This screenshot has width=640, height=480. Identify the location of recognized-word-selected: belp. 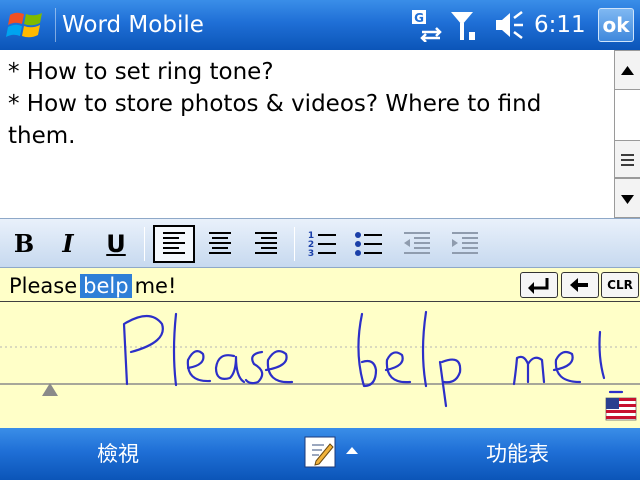
(106, 286).